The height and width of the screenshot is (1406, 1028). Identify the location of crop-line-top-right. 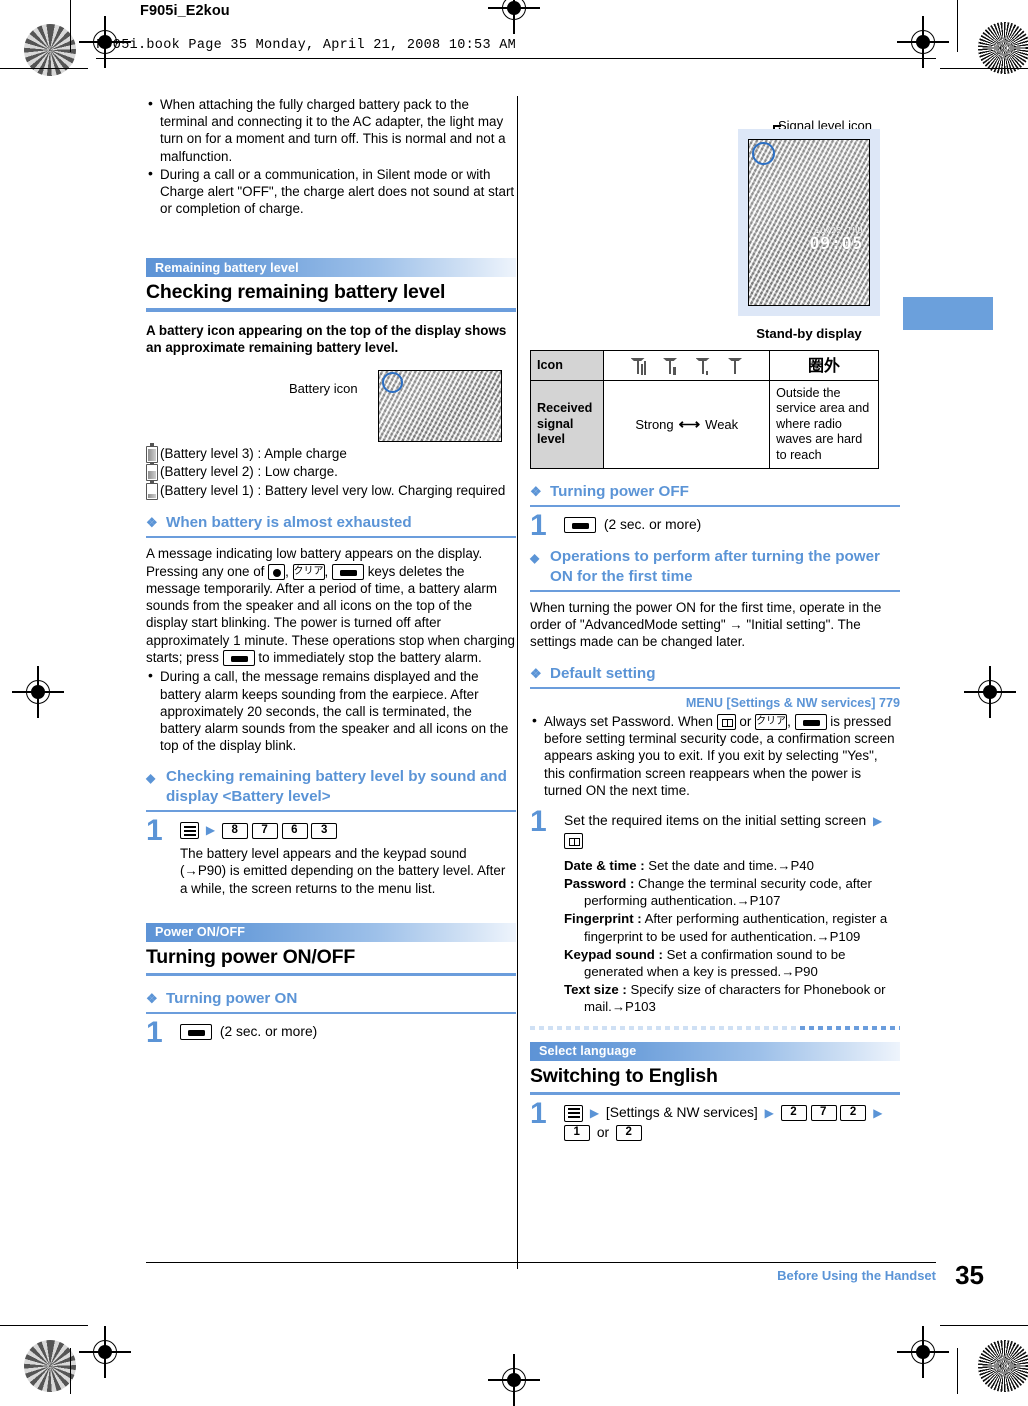
(984, 69).